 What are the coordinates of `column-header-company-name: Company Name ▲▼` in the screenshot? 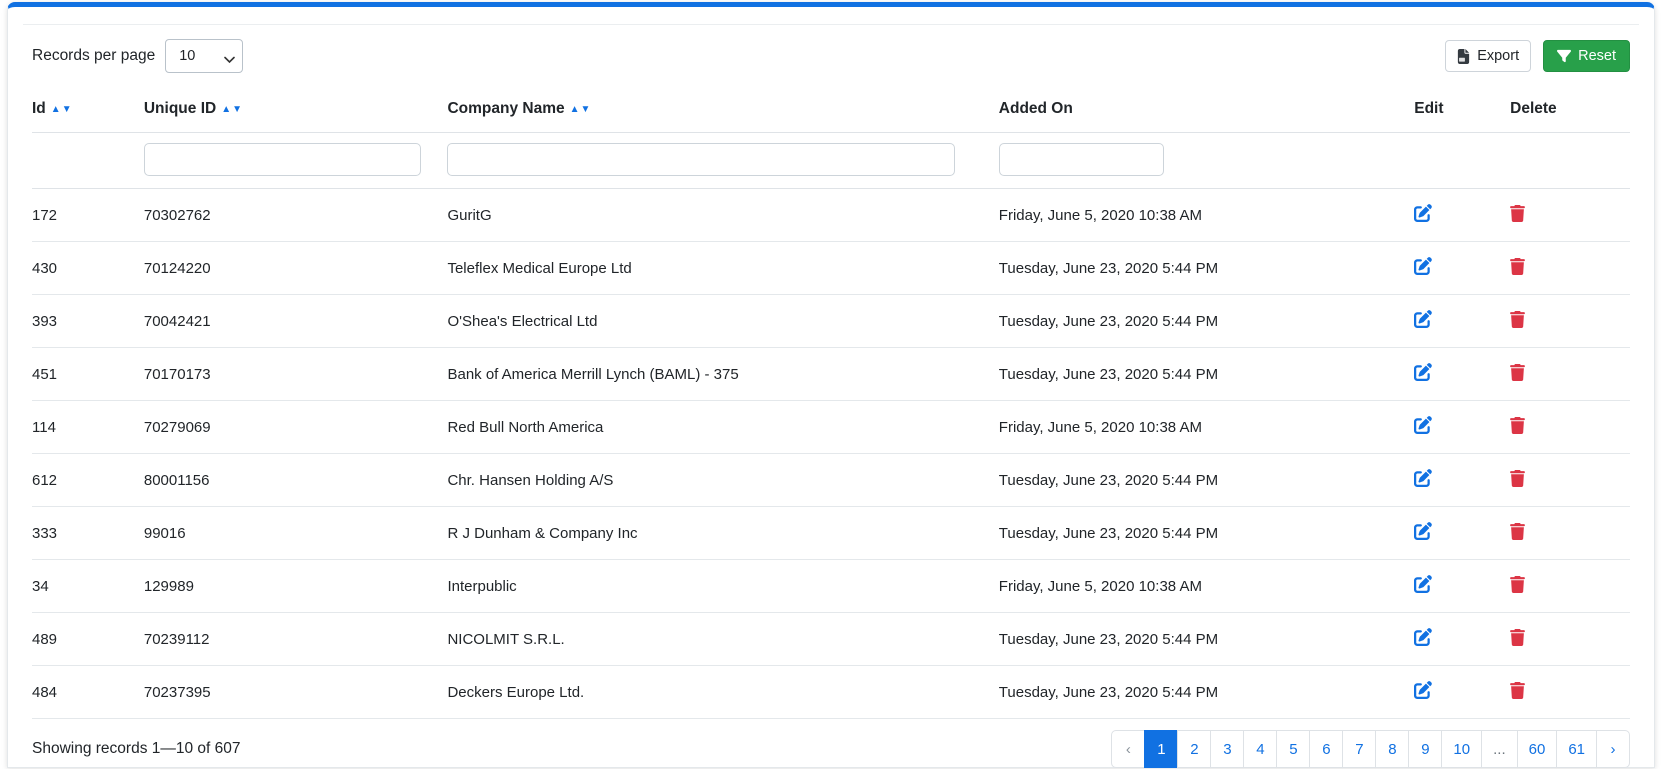 It's located at (723, 110).